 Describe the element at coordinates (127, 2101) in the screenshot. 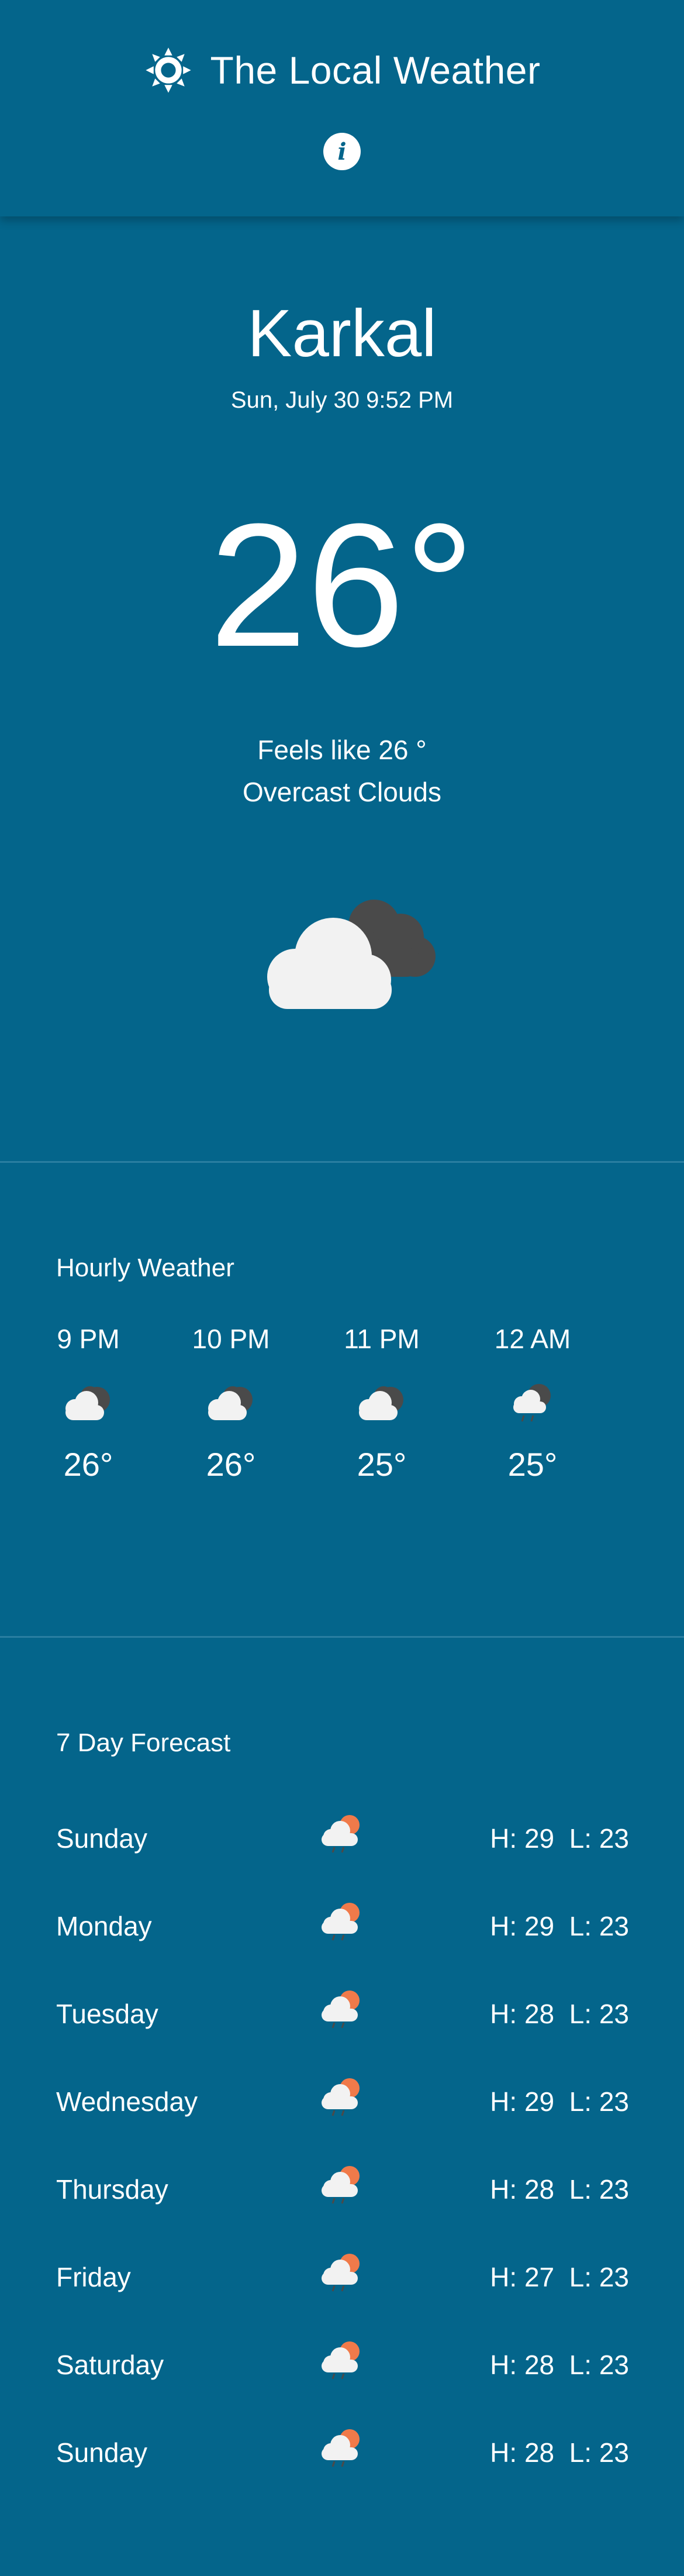

I see `day-name: Wednesday` at that location.